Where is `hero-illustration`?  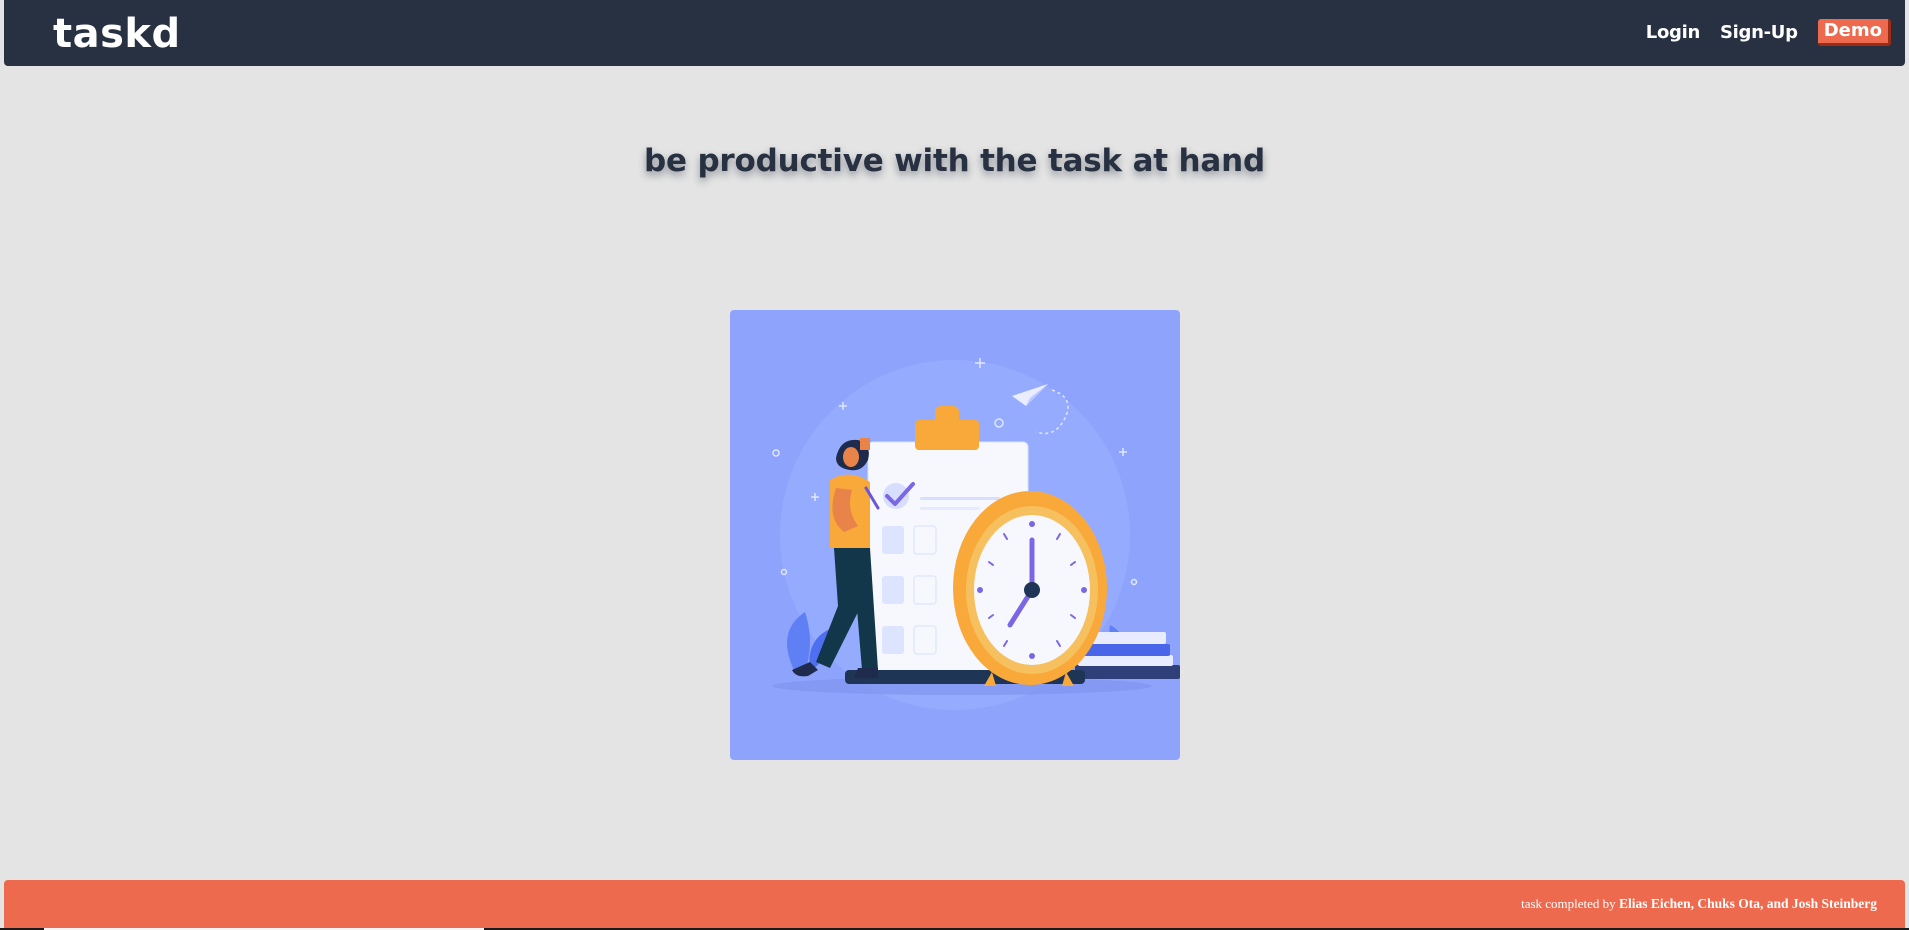
hero-illustration is located at coordinates (955, 535).